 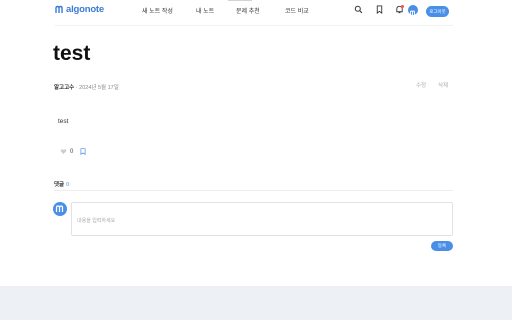 What do you see at coordinates (379, 9) in the screenshot?
I see `bookmark-icon` at bounding box center [379, 9].